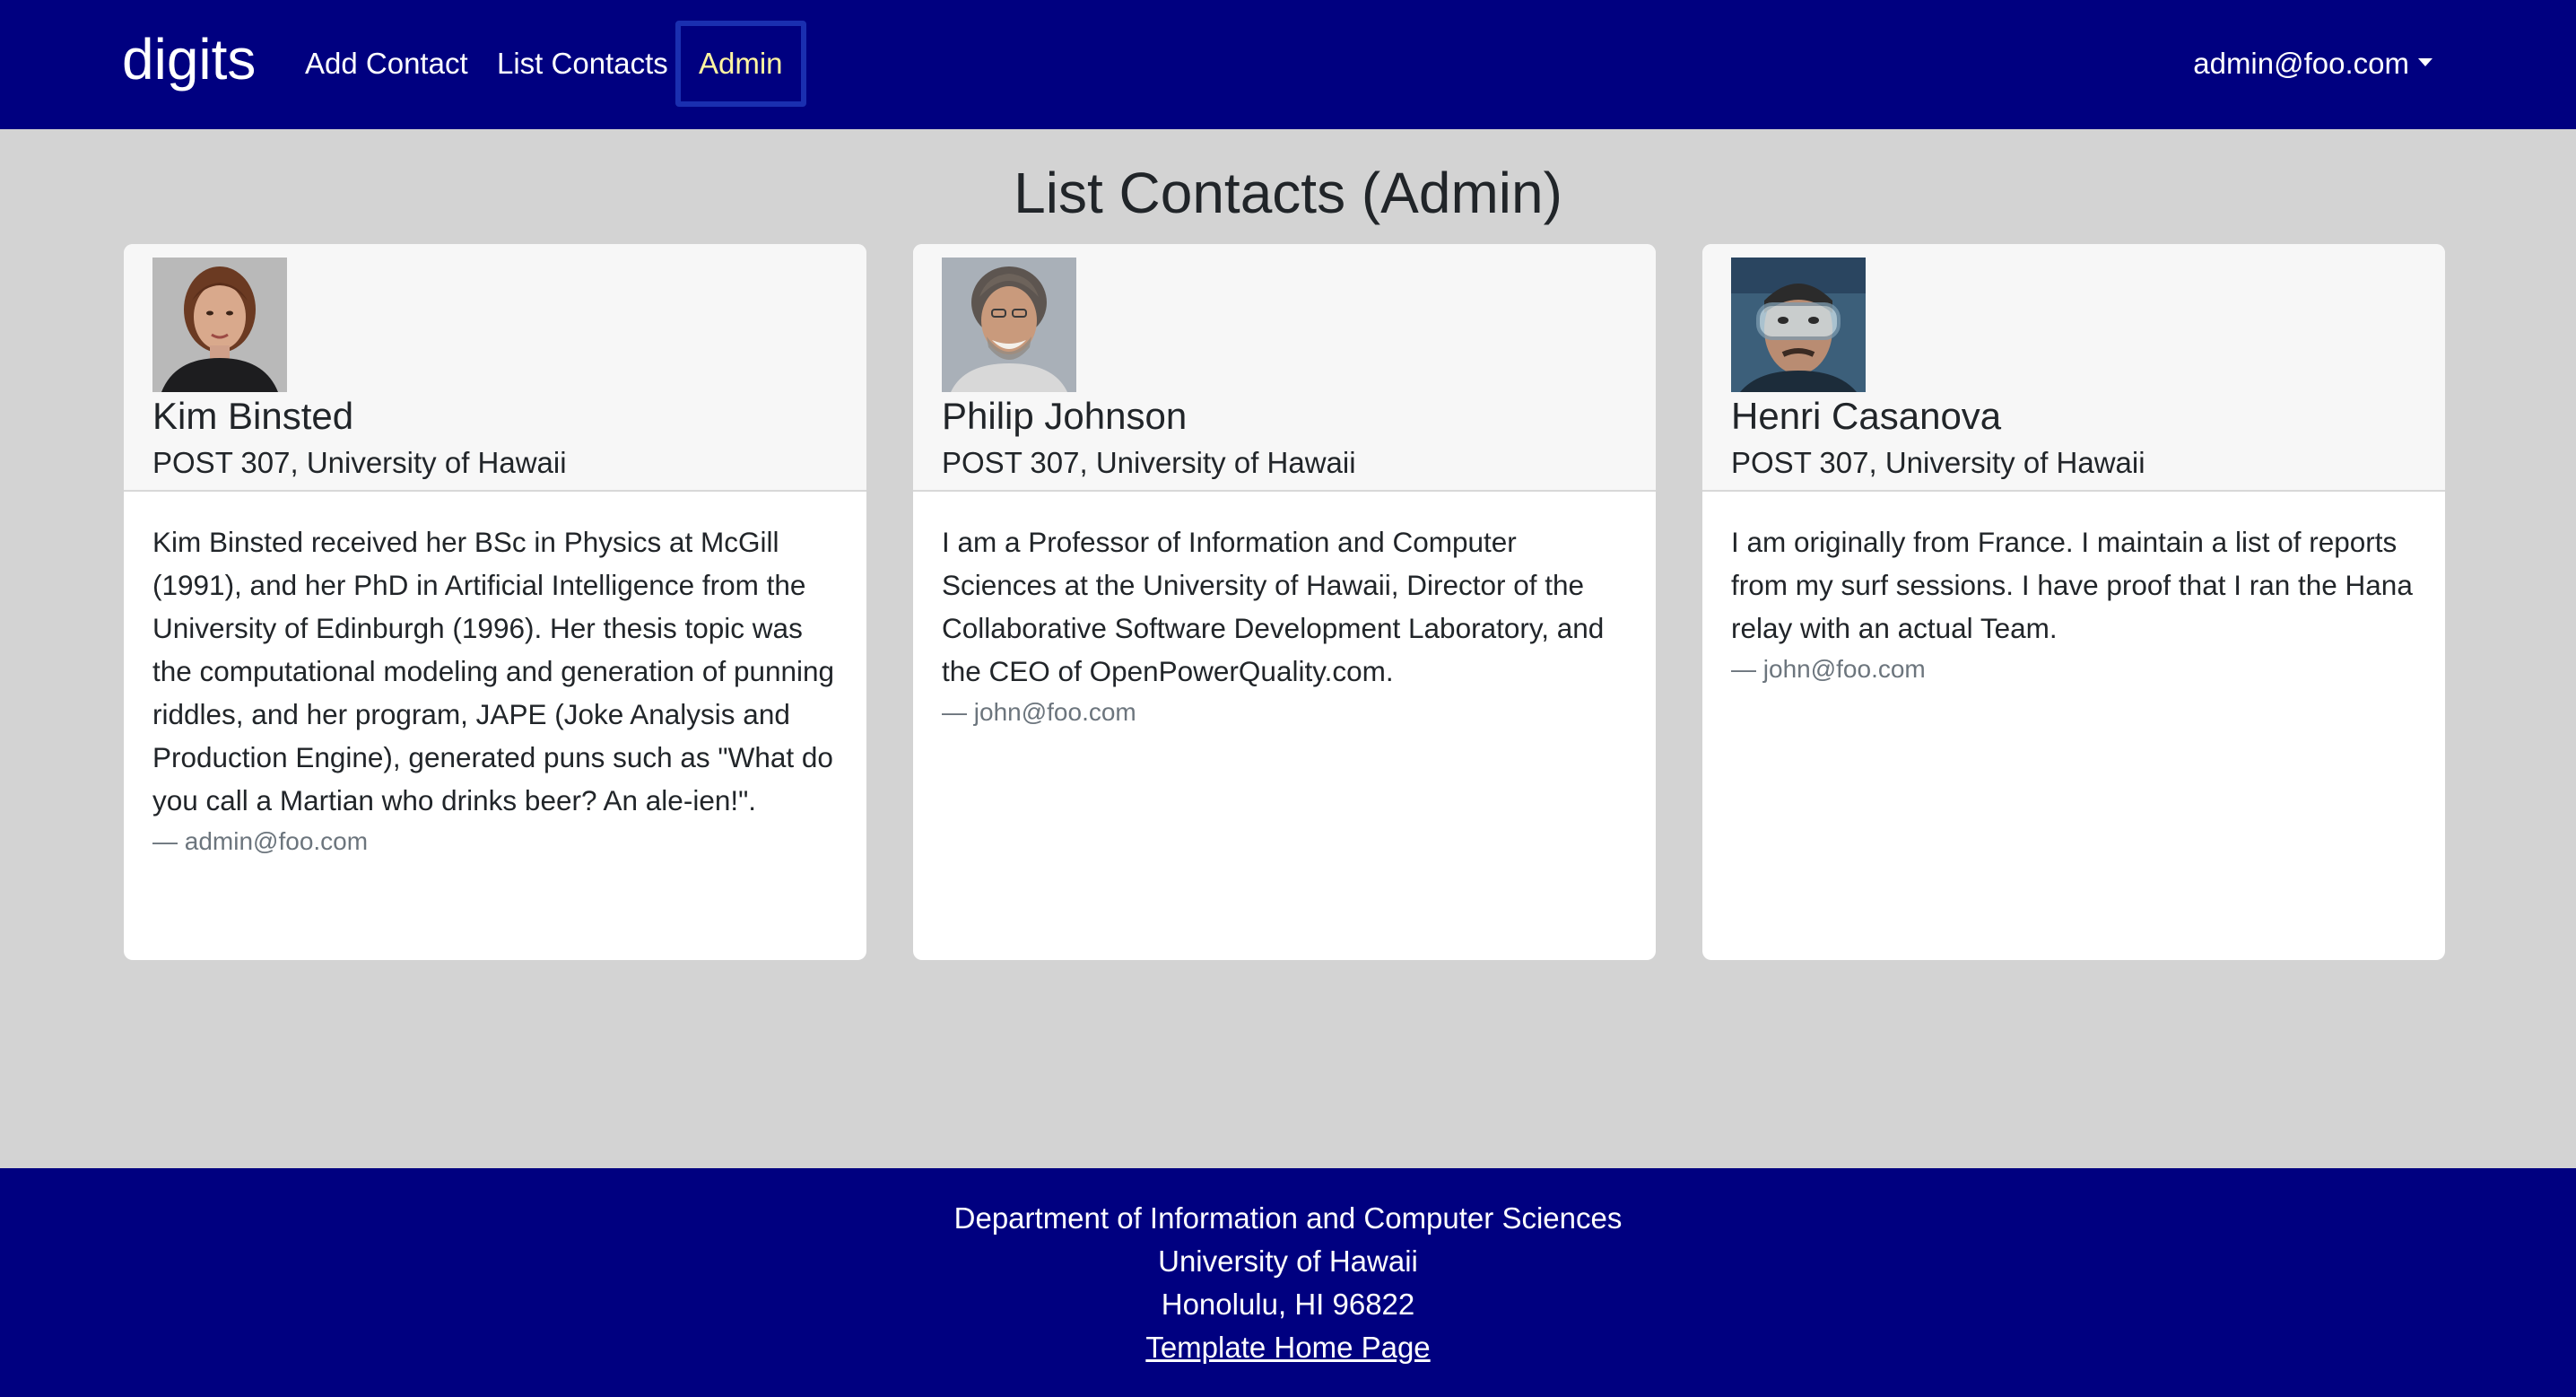 The height and width of the screenshot is (1397, 2576). Describe the element at coordinates (1288, 1261) in the screenshot. I see `footer-university: University of Hawaii` at that location.